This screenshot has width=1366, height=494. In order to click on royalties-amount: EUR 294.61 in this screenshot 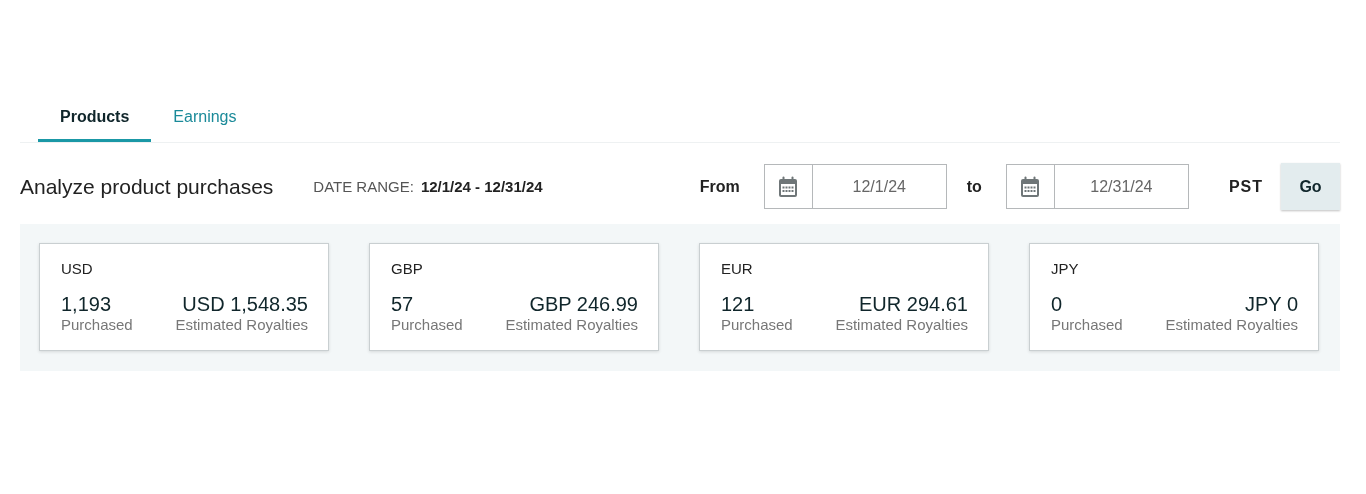, I will do `click(913, 304)`.